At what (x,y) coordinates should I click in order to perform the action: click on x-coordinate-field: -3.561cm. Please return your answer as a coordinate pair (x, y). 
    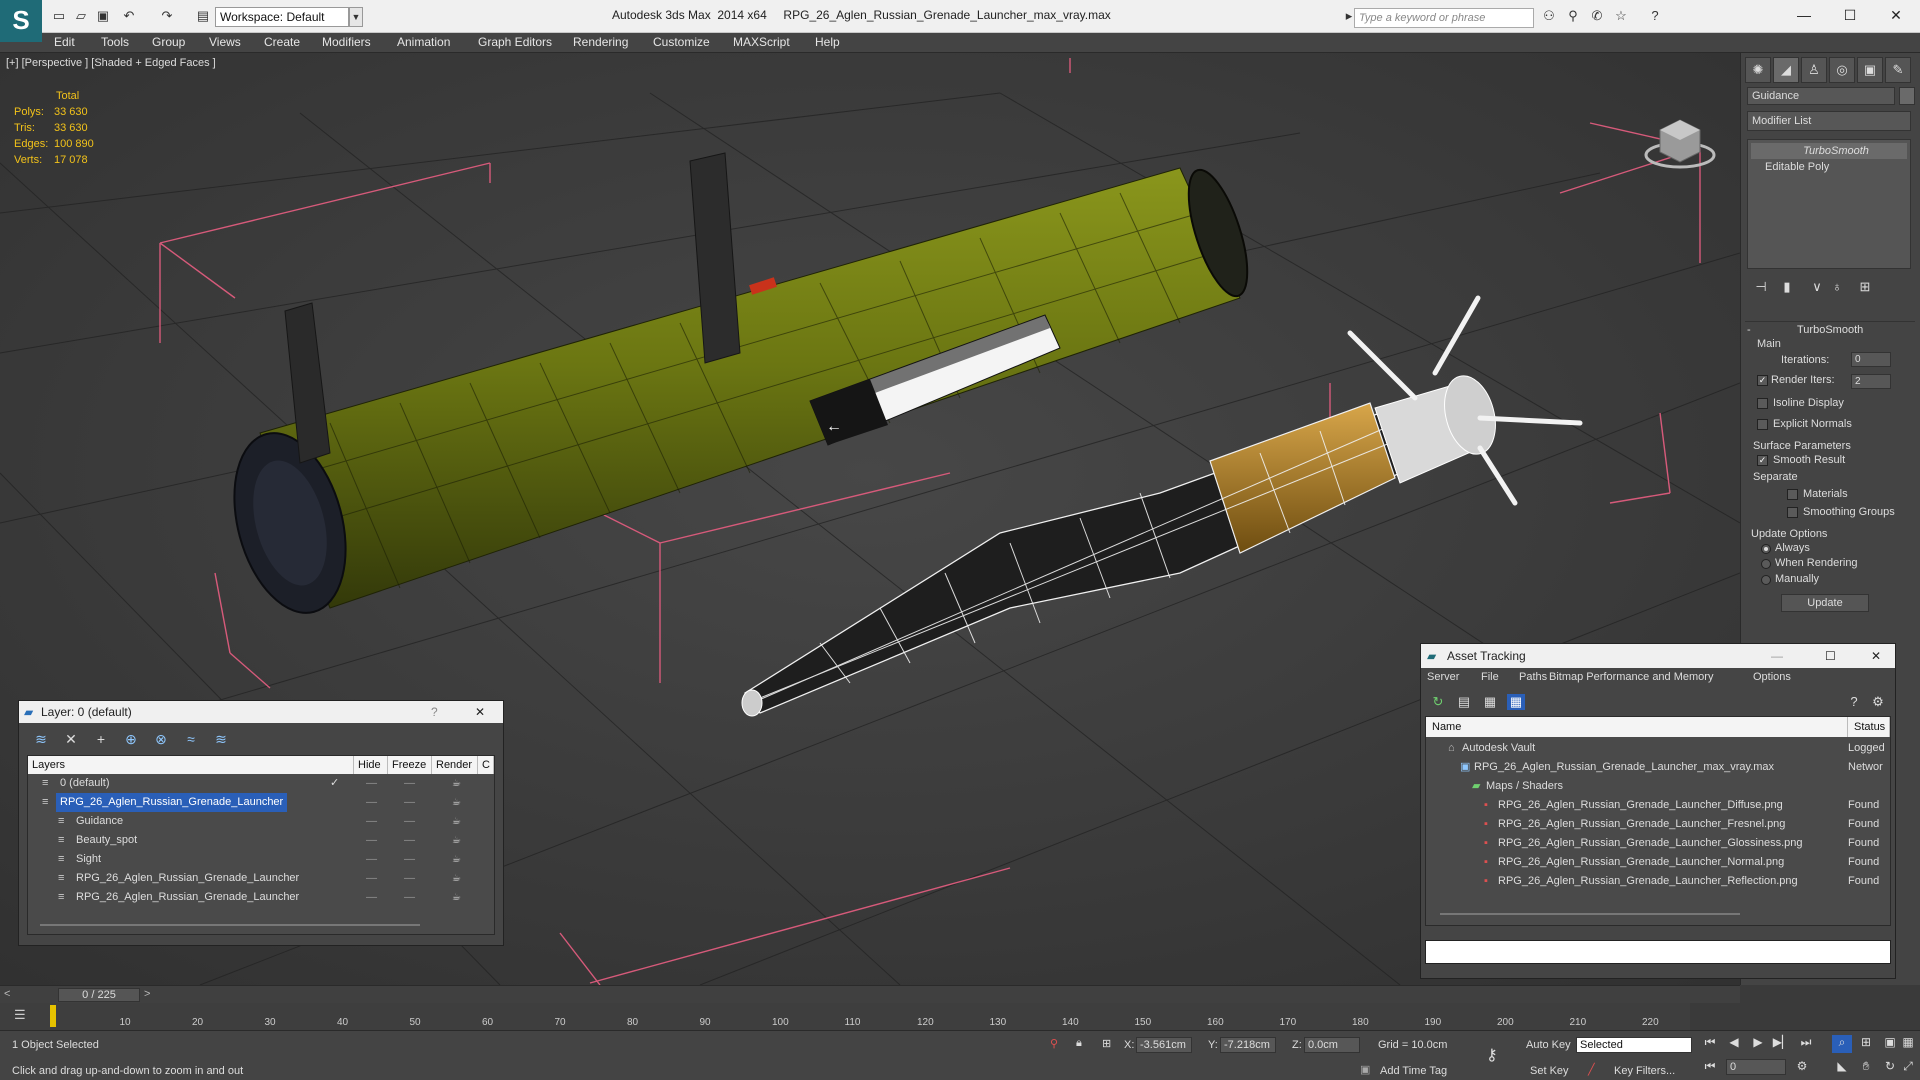
    Looking at the image, I should click on (1164, 1045).